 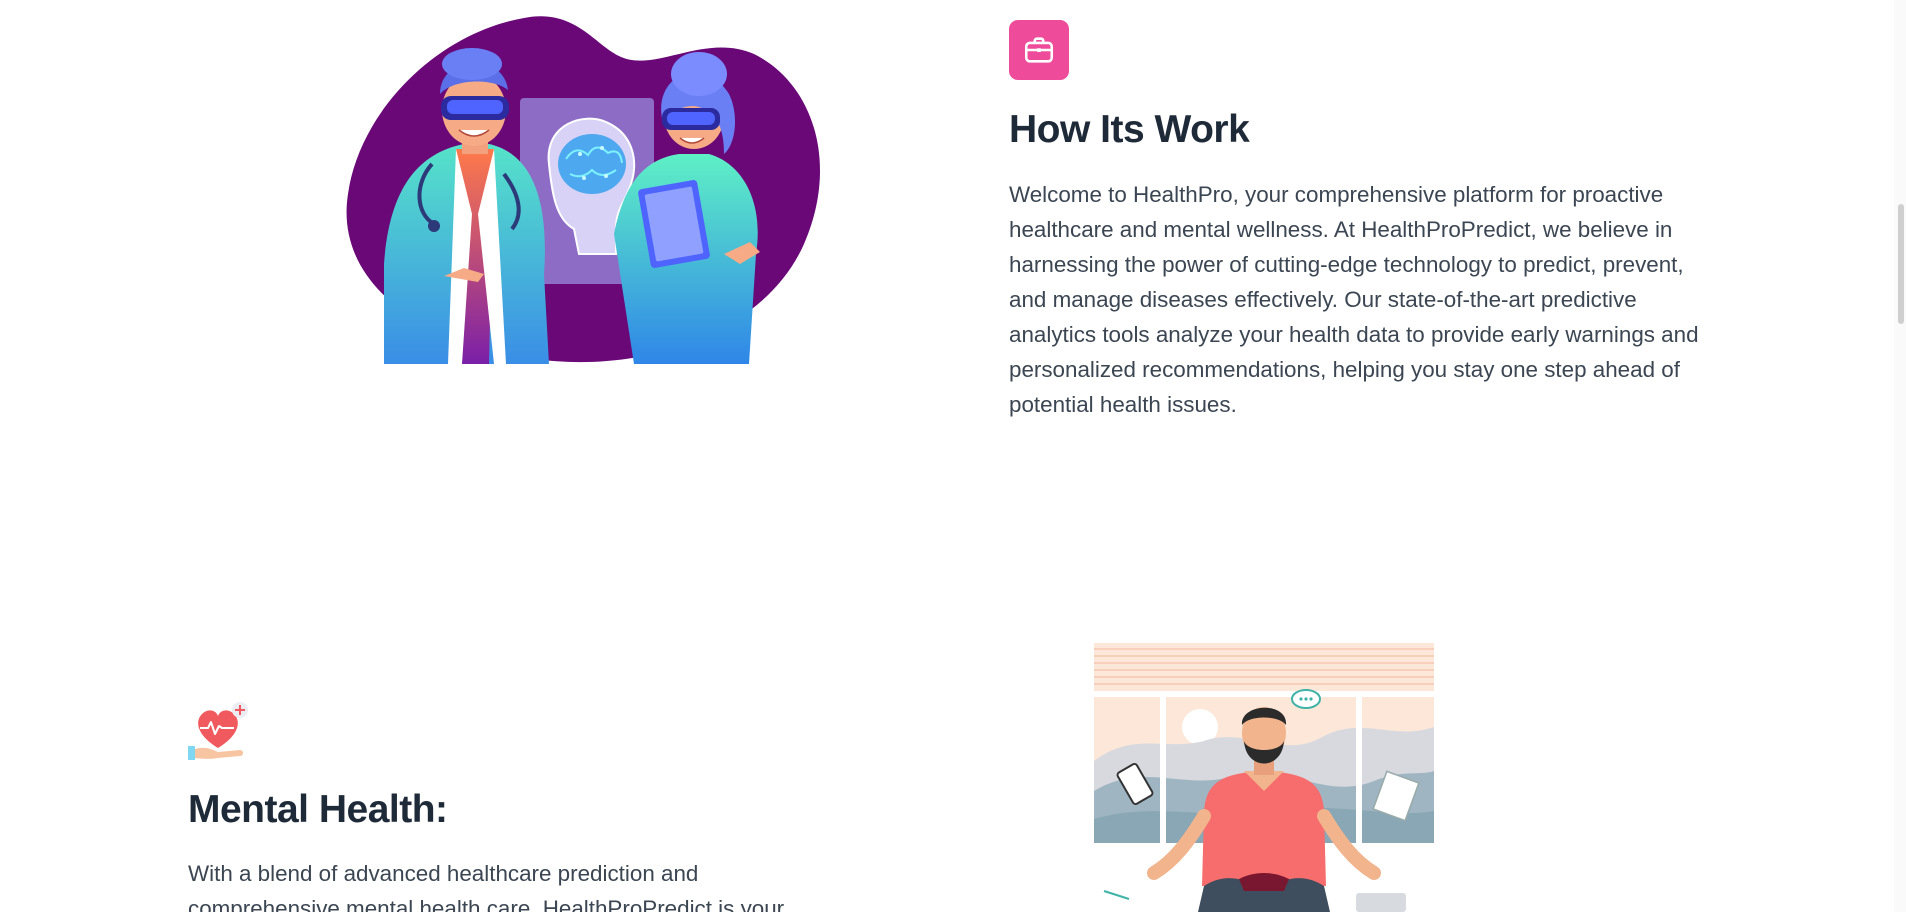 I want to click on doctors-brain-scan-illustration, so click(x=583, y=190).